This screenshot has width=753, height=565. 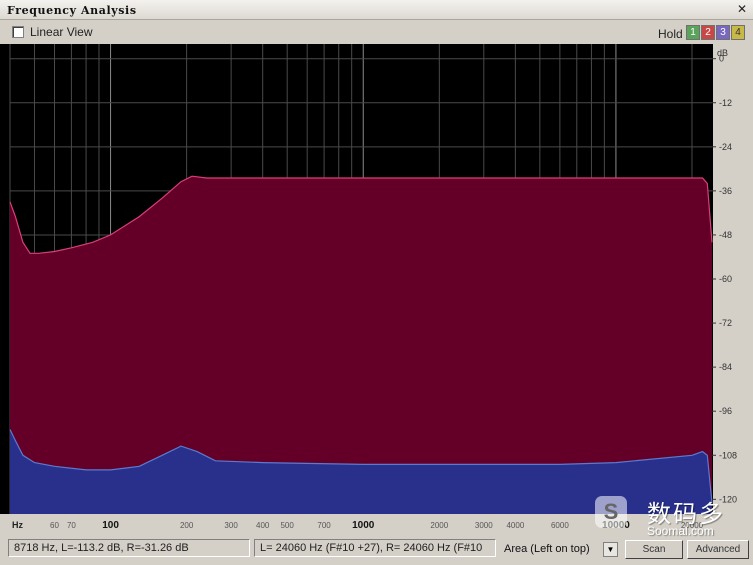 What do you see at coordinates (484, 525) in the screenshot?
I see `x-tick-label: 3000` at bounding box center [484, 525].